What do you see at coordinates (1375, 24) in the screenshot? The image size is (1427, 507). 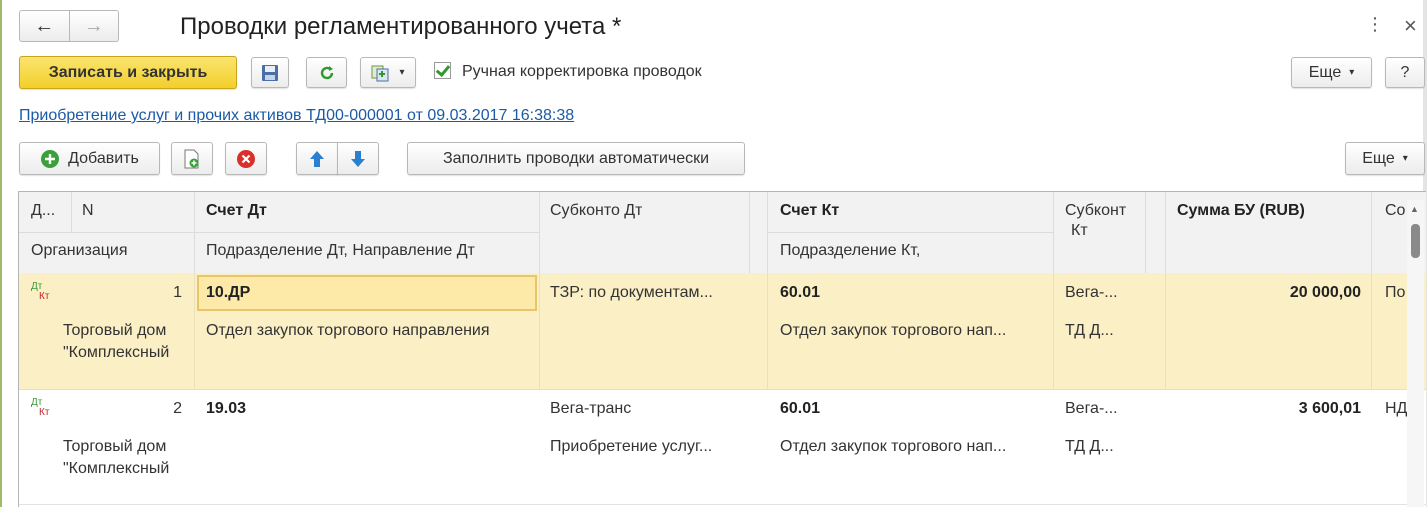 I see `more-menu-icon: ⋮` at bounding box center [1375, 24].